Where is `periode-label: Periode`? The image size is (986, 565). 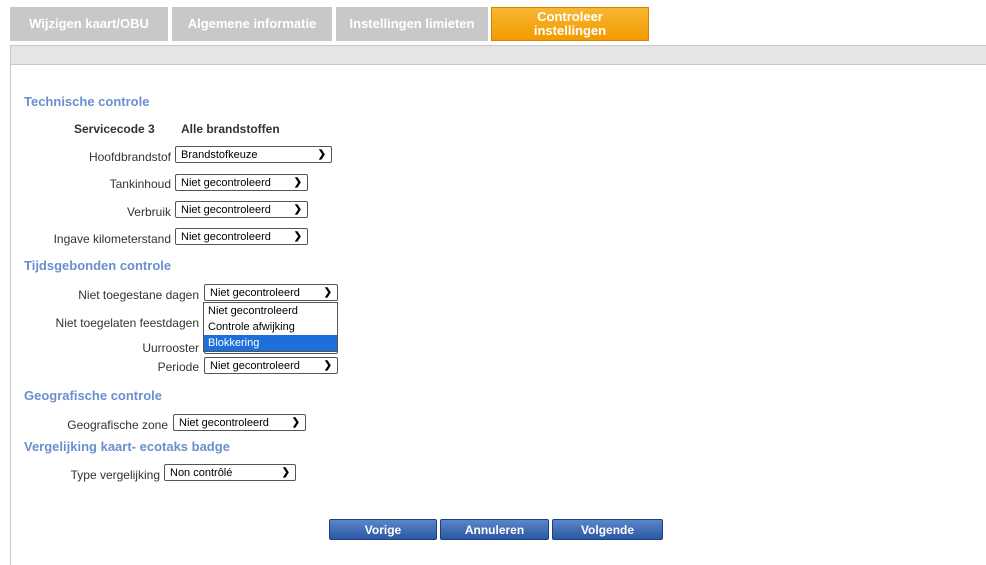
periode-label: Periode is located at coordinates (178, 367).